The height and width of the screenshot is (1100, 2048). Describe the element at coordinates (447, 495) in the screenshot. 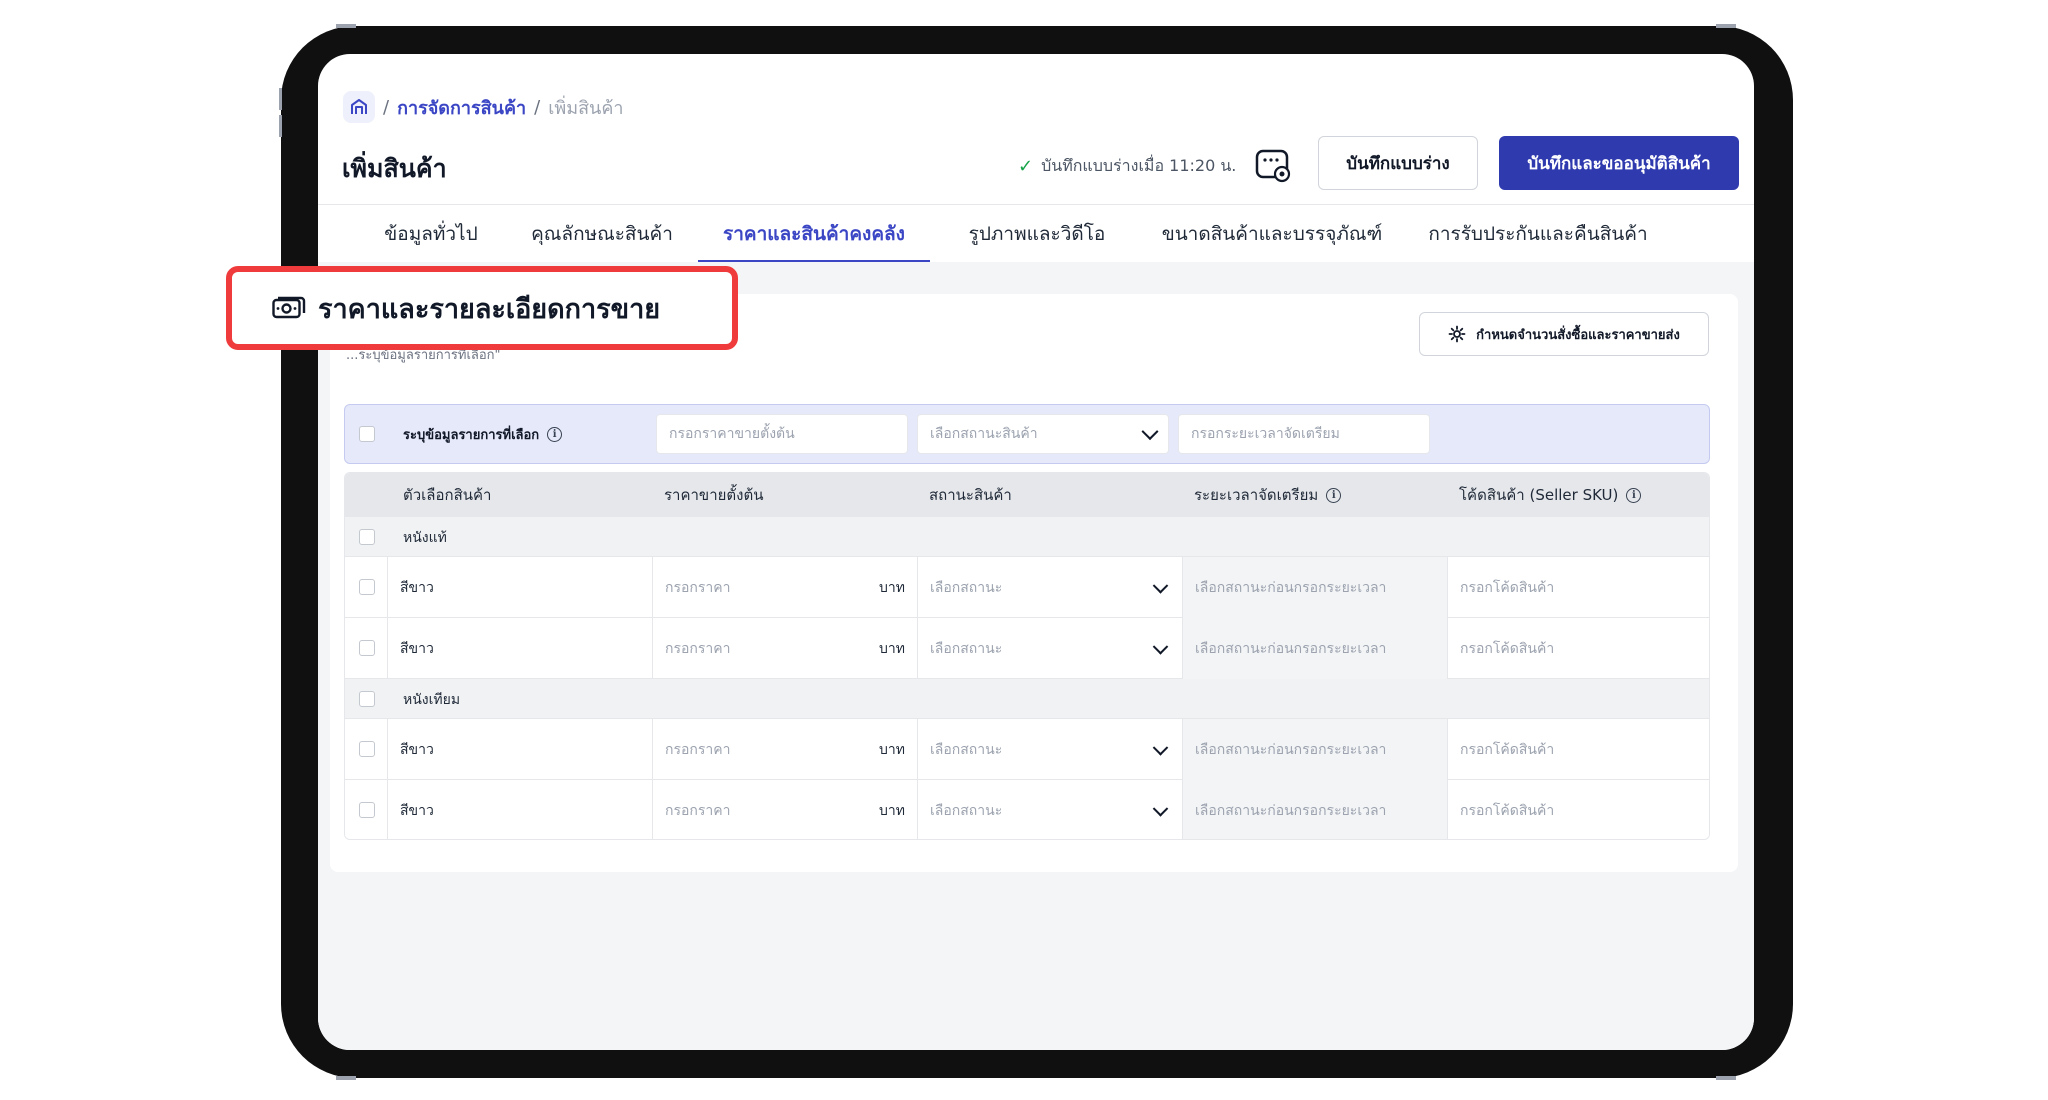

I see `column-header-variant: ตัวเลือกสินค้า` at that location.